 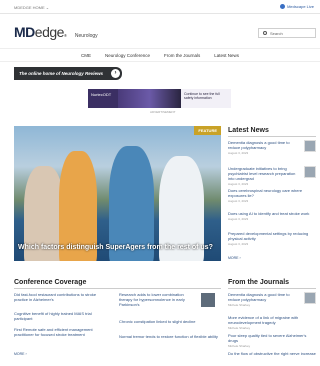 I want to click on journals-heading: From the Journals, so click(x=259, y=282).